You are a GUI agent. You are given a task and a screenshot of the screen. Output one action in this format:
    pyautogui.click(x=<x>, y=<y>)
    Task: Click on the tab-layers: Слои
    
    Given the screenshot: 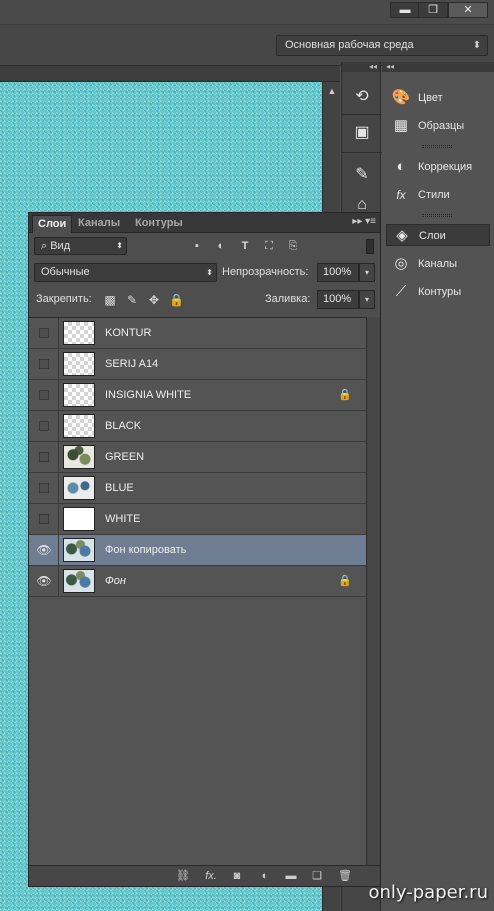 What is the action you would take?
    pyautogui.click(x=52, y=224)
    